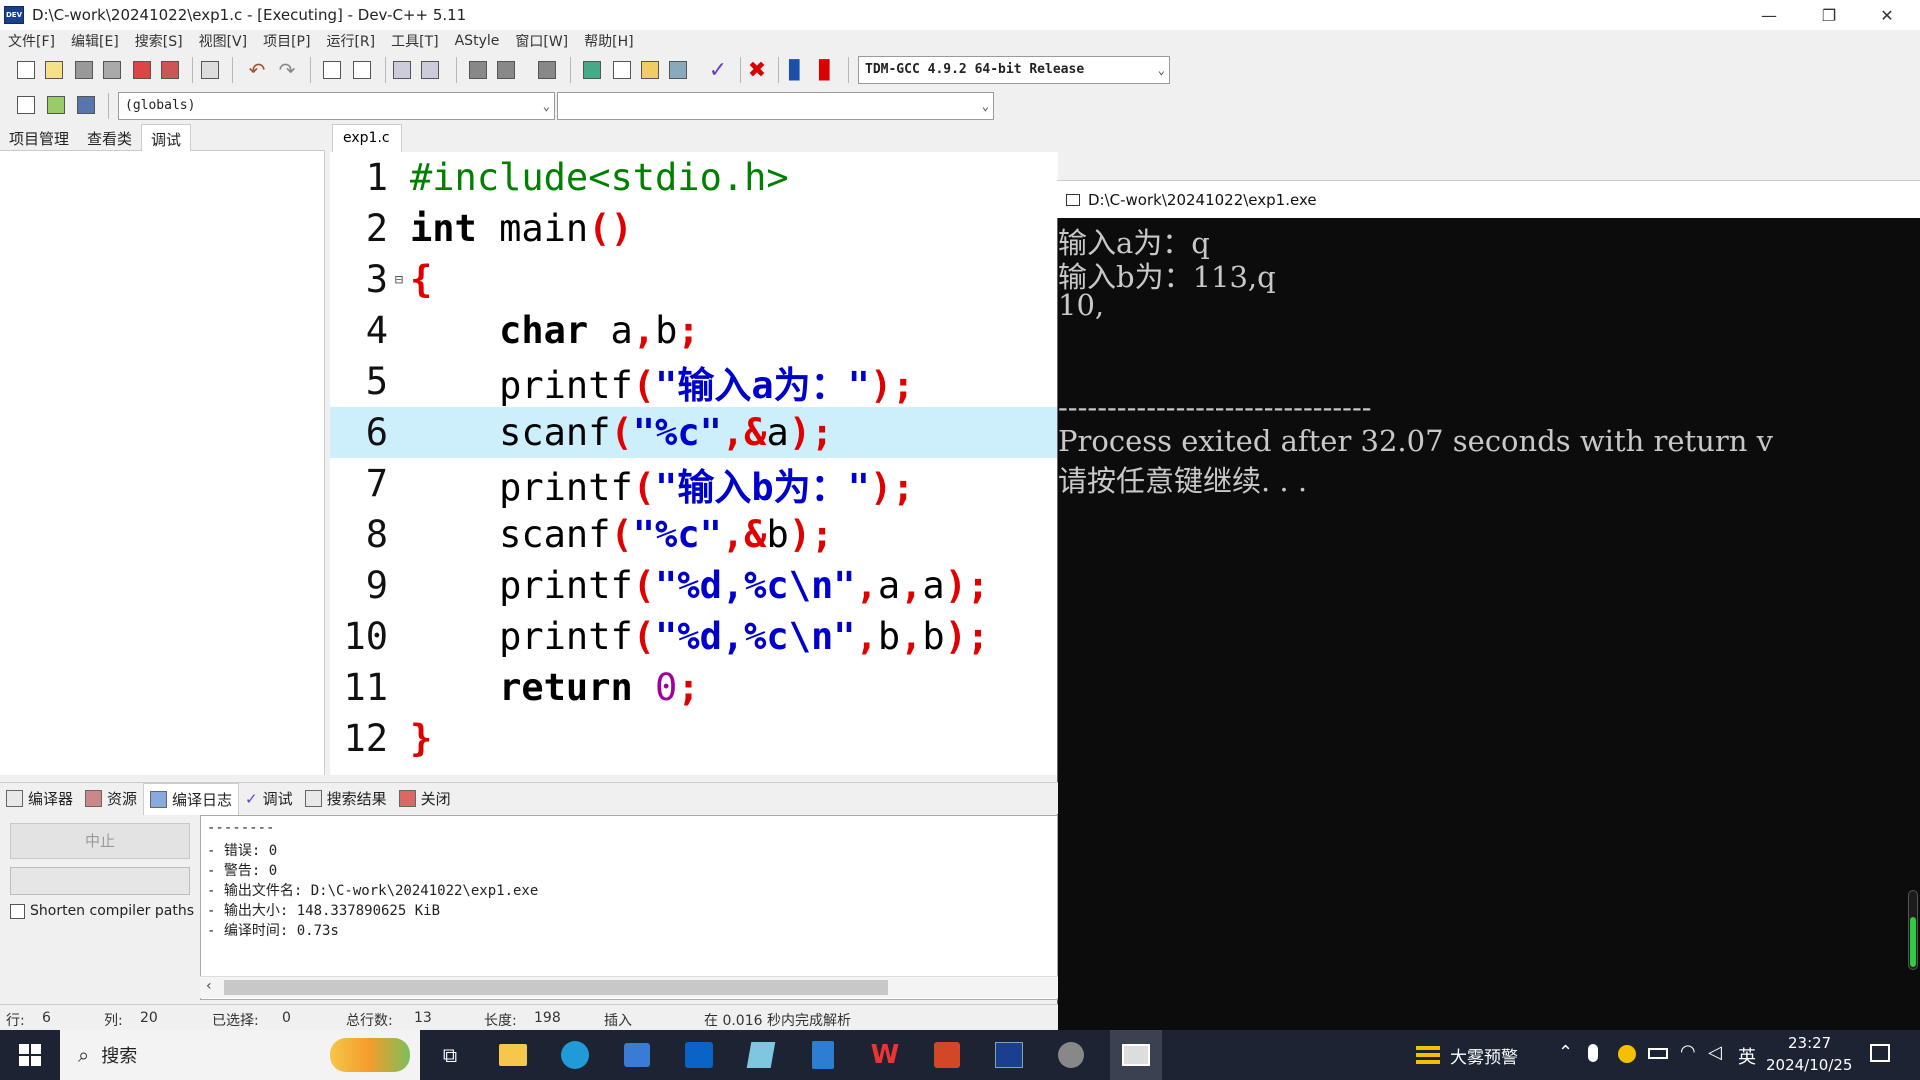 This screenshot has height=1080, width=1920. What do you see at coordinates (257, 70) in the screenshot?
I see `undo-icon: ↶` at bounding box center [257, 70].